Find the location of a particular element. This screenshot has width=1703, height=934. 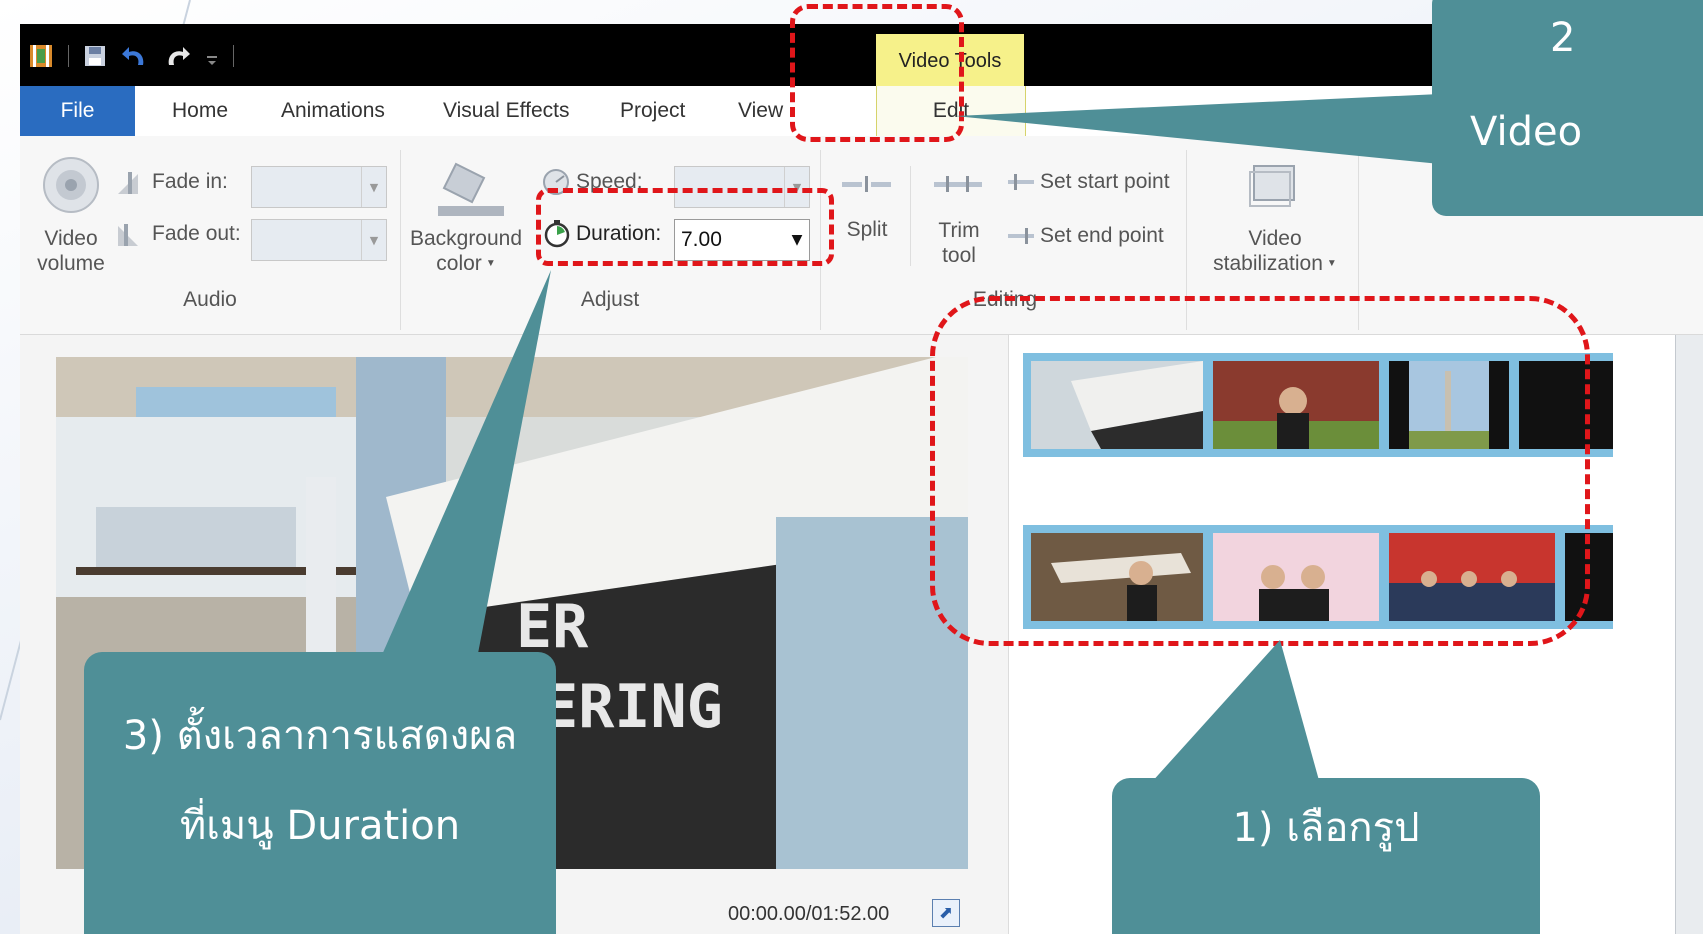

playback-timecode: 00:00.00/01:52.00 is located at coordinates (809, 914).